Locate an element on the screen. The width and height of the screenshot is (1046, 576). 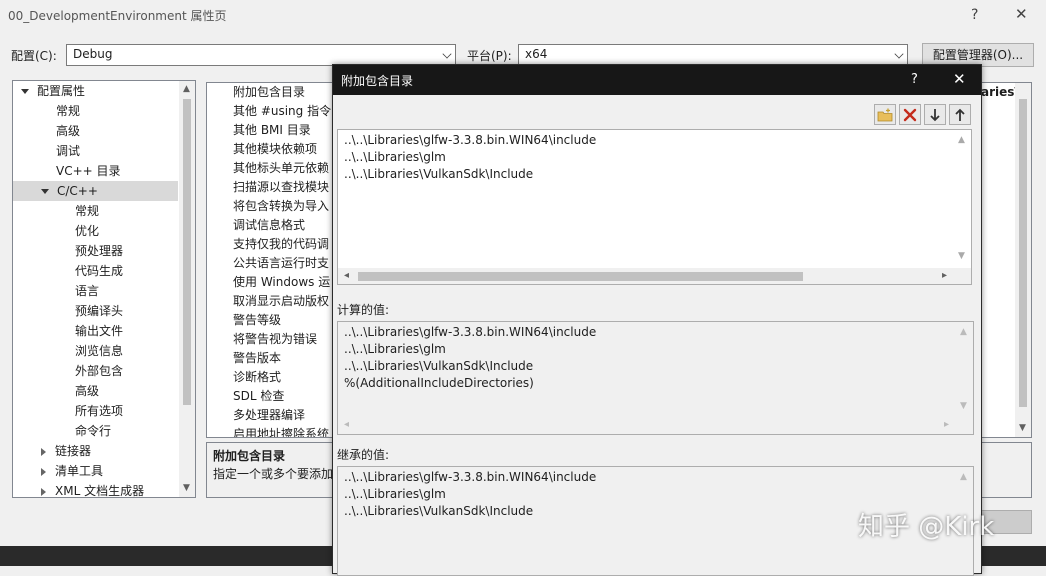
tree-item: 输出文件 is located at coordinates (99, 331).